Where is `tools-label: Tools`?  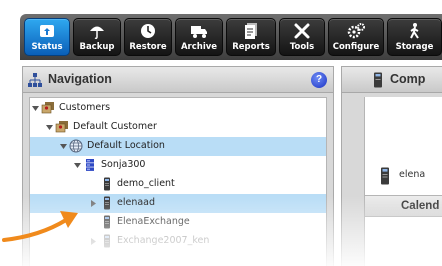
tools-label: Tools is located at coordinates (302, 47).